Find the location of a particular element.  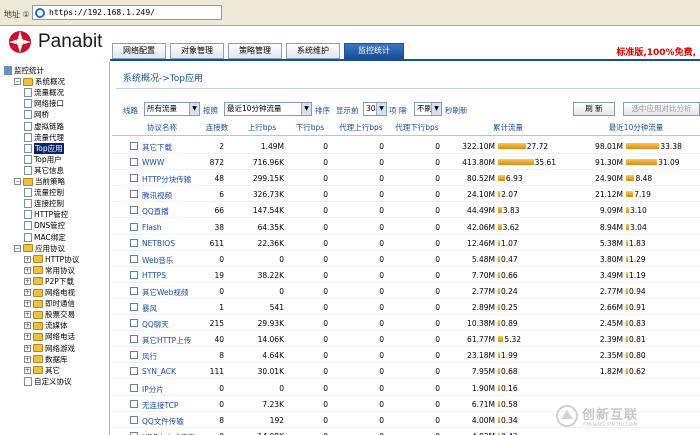

protocol-name-link: 其它Web视频 is located at coordinates (165, 292).